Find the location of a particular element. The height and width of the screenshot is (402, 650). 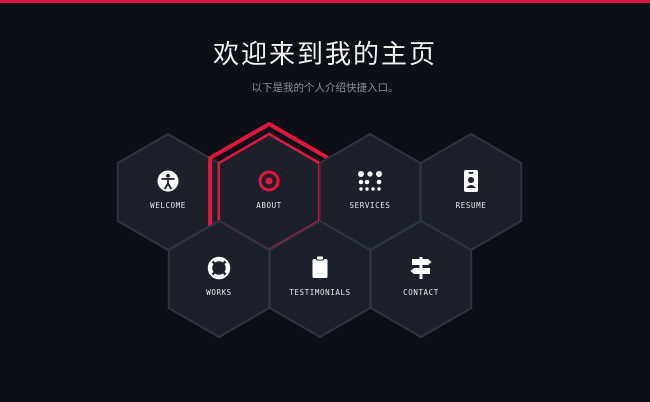

hex-label: CONTACT is located at coordinates (421, 292).